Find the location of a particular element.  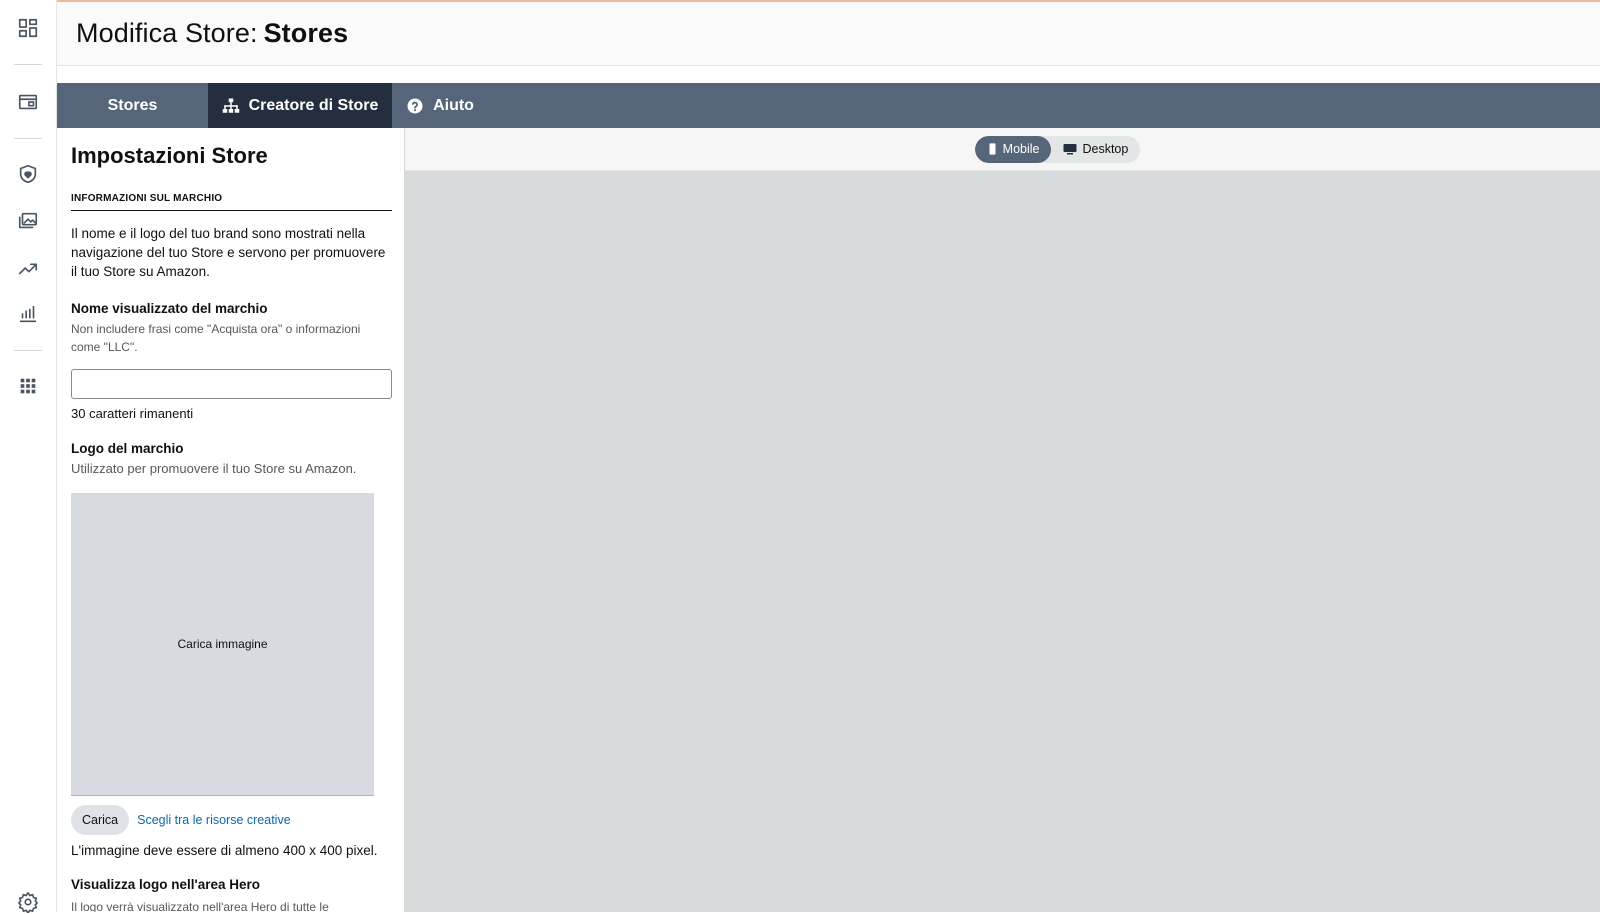

tab-store-builder: Creatore di Store is located at coordinates (300, 105).